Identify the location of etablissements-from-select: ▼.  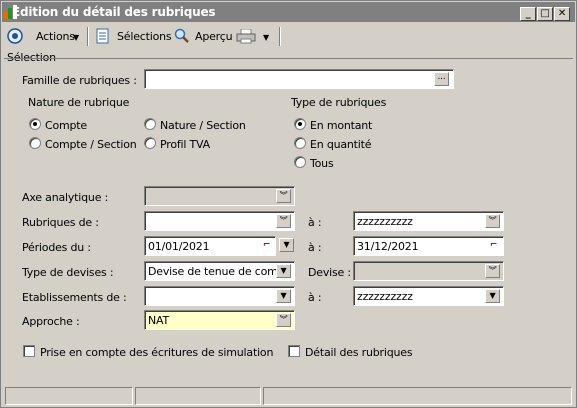
(219, 296).